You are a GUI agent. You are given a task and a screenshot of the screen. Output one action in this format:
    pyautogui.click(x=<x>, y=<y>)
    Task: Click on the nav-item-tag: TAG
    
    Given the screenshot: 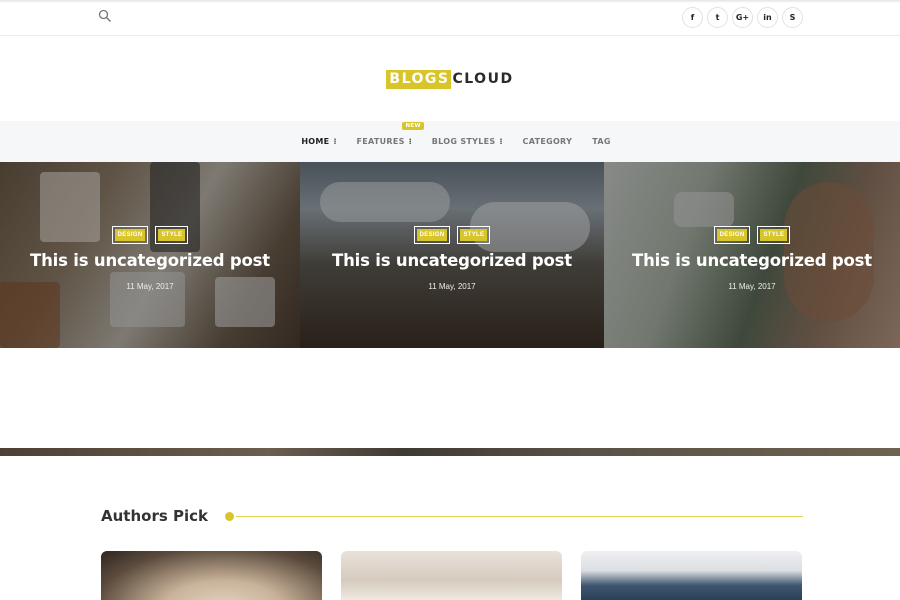 What is the action you would take?
    pyautogui.click(x=601, y=141)
    